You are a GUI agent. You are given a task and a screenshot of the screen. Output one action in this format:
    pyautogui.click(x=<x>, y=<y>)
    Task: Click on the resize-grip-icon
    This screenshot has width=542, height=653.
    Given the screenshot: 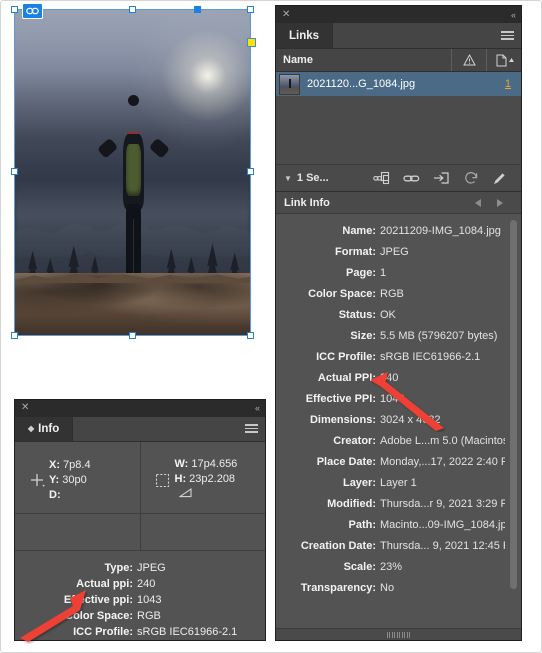 What is the action you would take?
    pyautogui.click(x=398, y=634)
    